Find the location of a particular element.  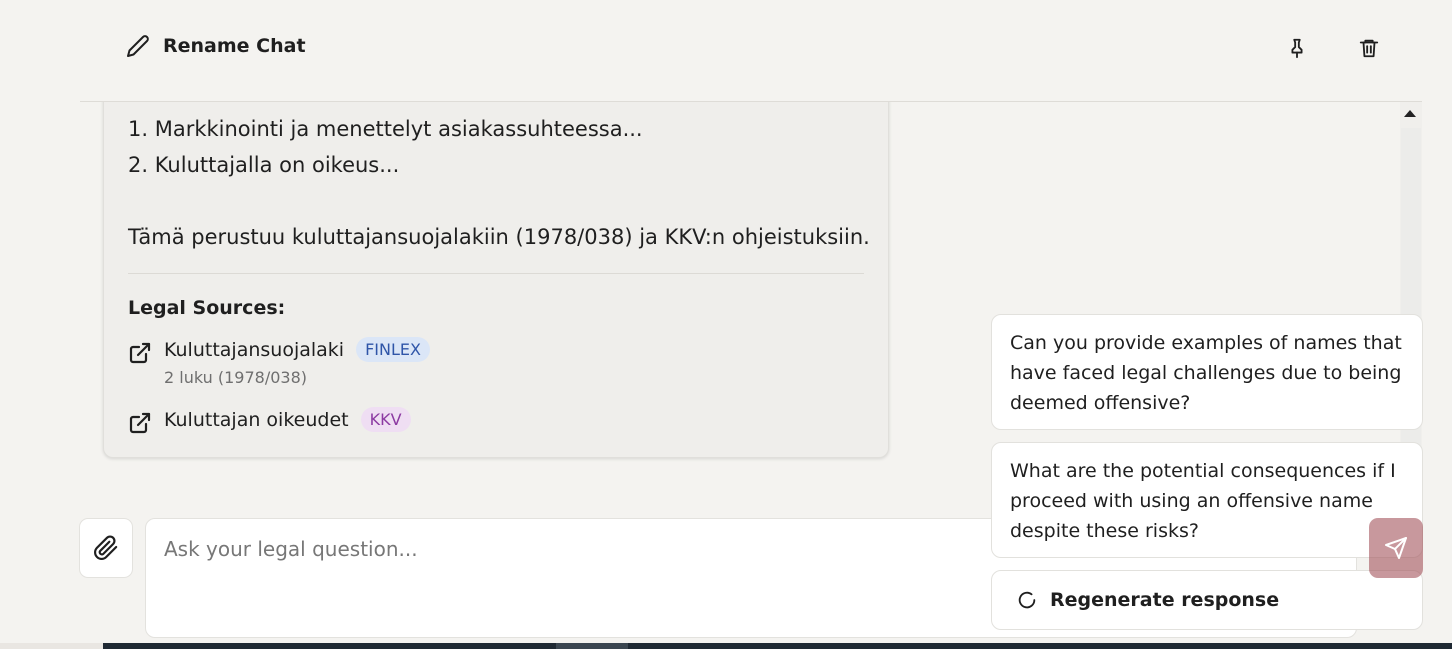

rename-chat-label: Rename Chat is located at coordinates (234, 46).